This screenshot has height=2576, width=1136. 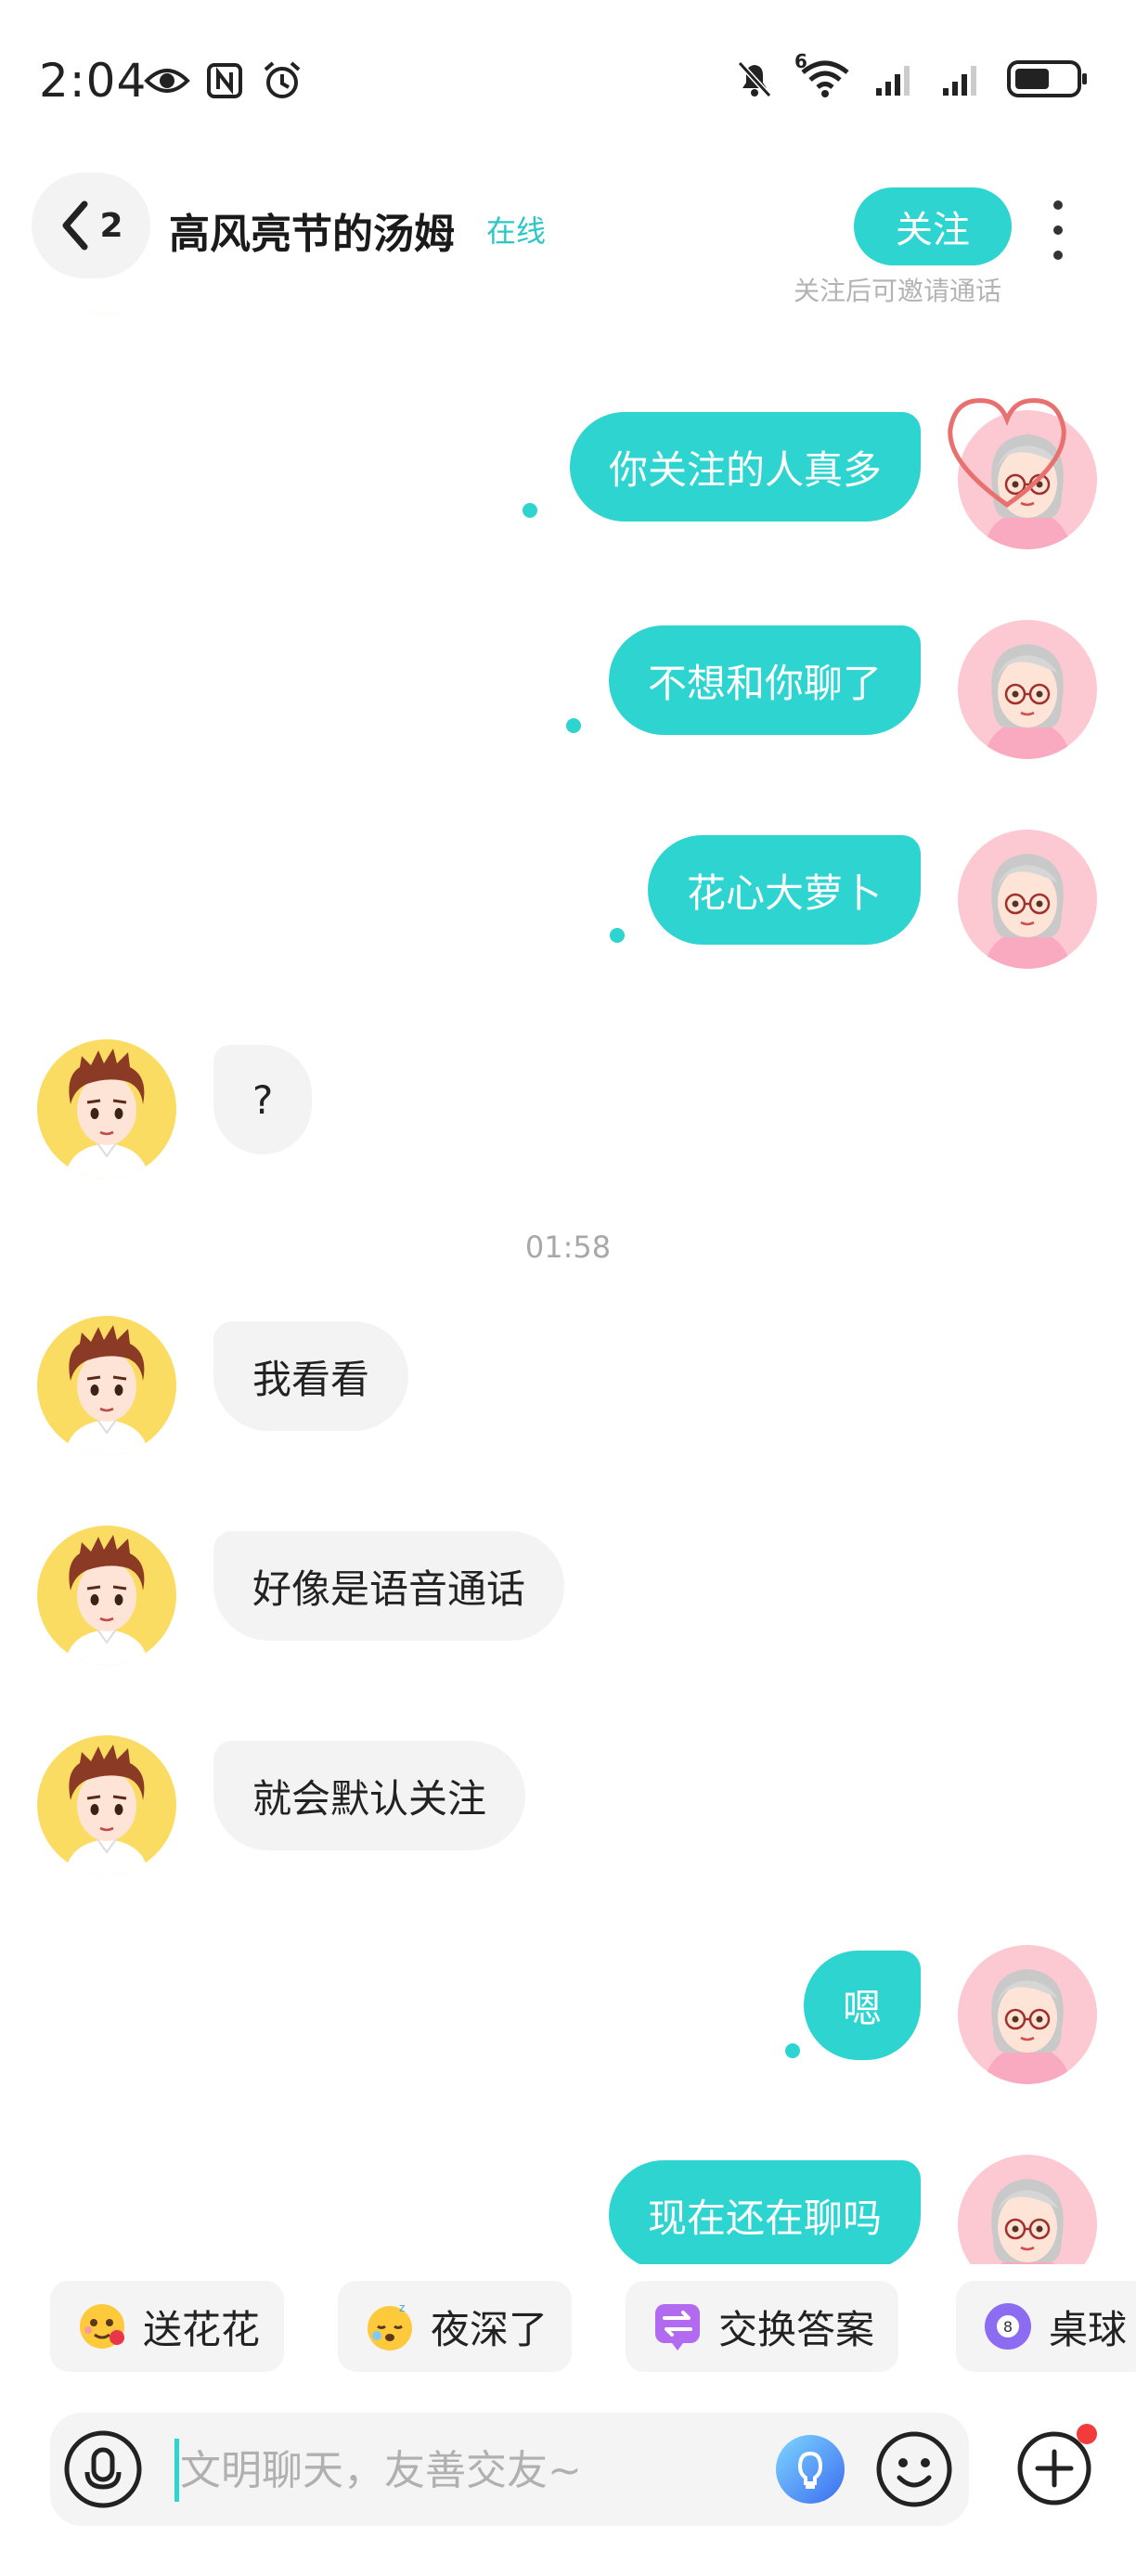 I want to click on heart-frame-icon, so click(x=1007, y=453).